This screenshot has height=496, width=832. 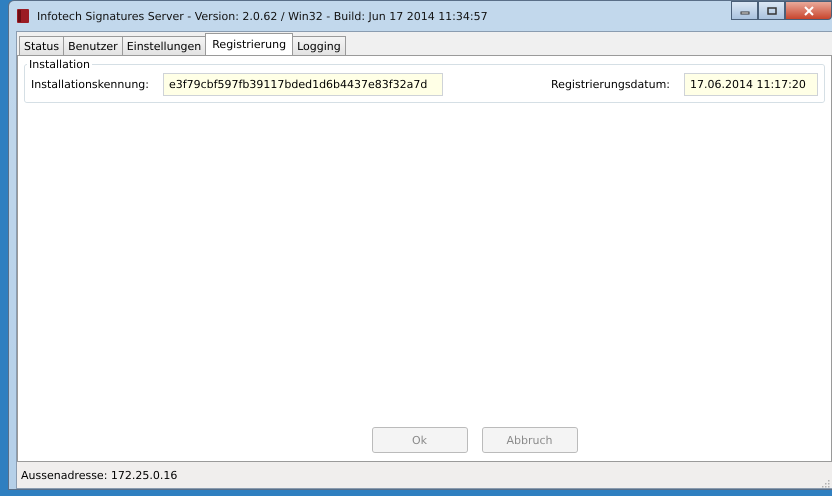 I want to click on field-label: Registrierungsdatum:, so click(x=610, y=84).